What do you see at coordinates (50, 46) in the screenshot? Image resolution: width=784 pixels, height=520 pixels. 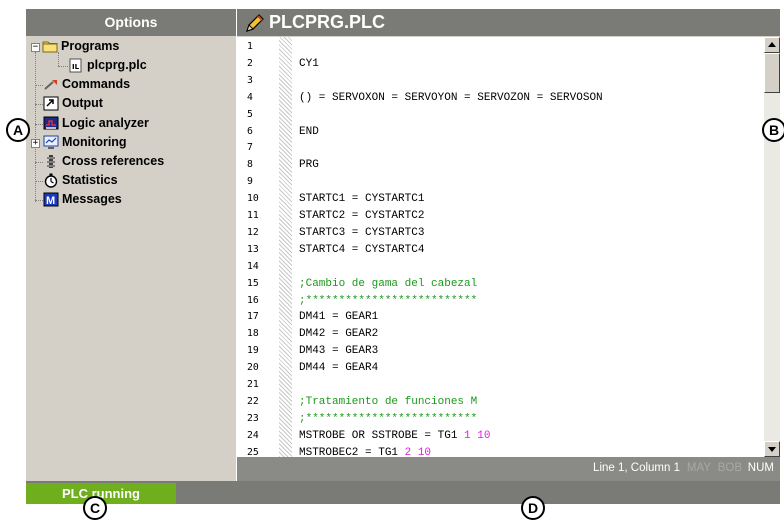 I see `folder-icon` at bounding box center [50, 46].